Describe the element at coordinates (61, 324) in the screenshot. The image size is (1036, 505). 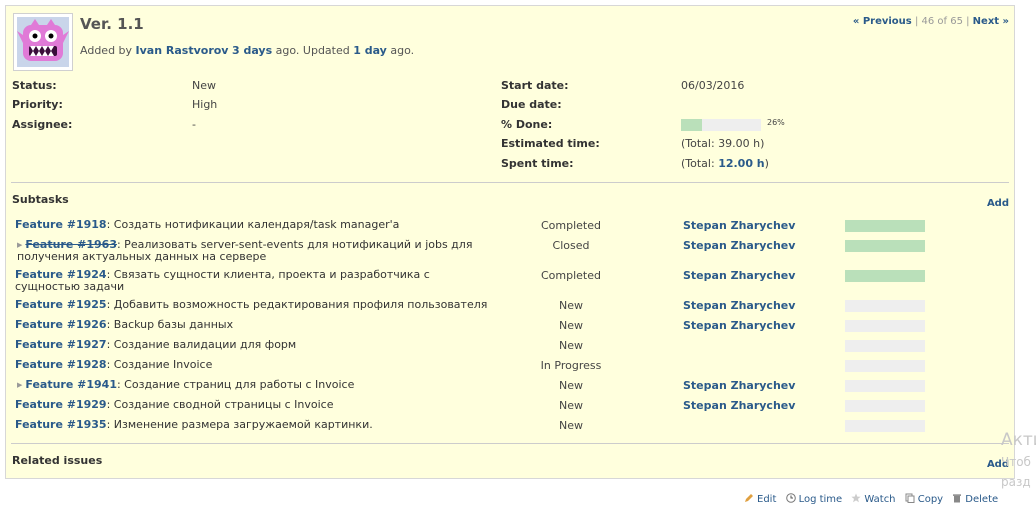
I see `subtask-link: Feature #1926` at that location.